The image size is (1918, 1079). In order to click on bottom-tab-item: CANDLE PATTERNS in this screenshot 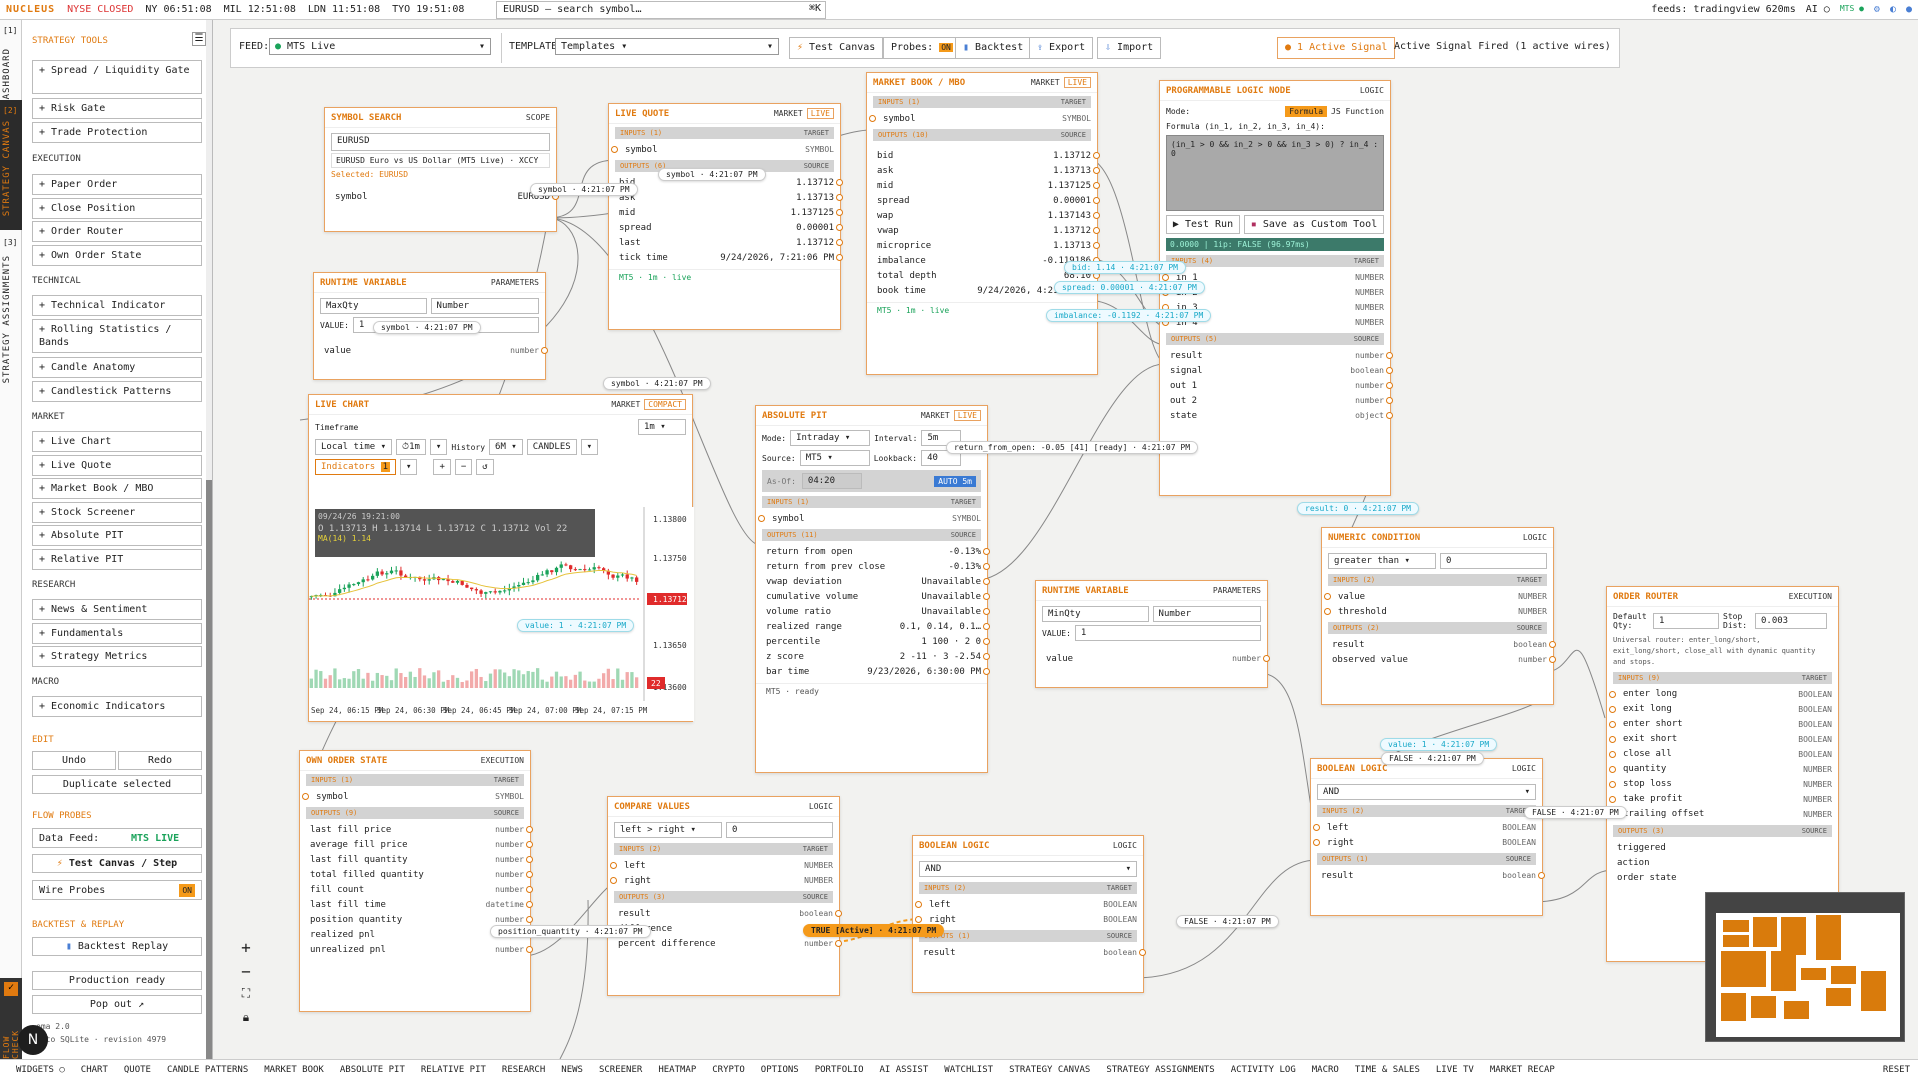, I will do `click(207, 1070)`.